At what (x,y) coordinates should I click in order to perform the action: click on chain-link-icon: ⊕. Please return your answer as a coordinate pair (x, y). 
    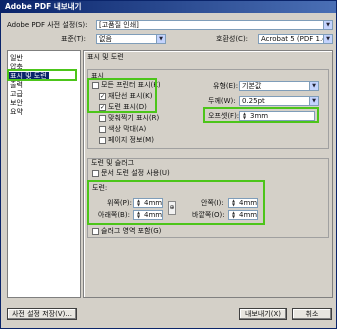
    Looking at the image, I should click on (172, 208).